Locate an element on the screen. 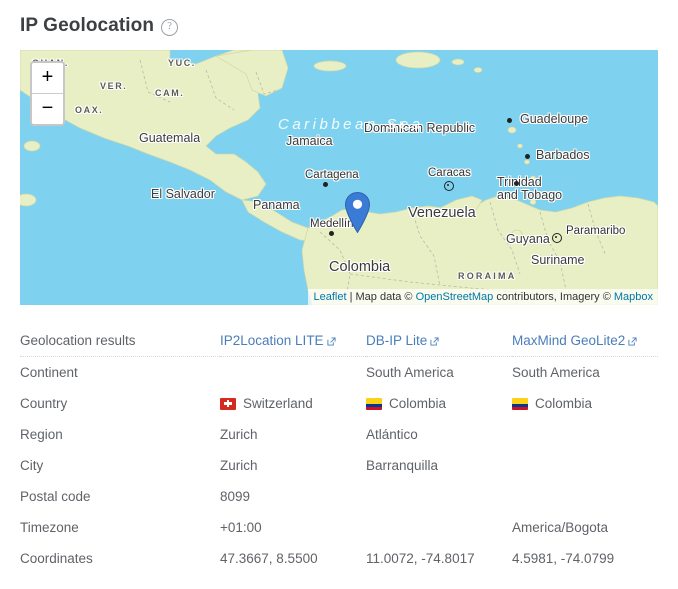  results-header-text: Geolocation results is located at coordinates (78, 340).